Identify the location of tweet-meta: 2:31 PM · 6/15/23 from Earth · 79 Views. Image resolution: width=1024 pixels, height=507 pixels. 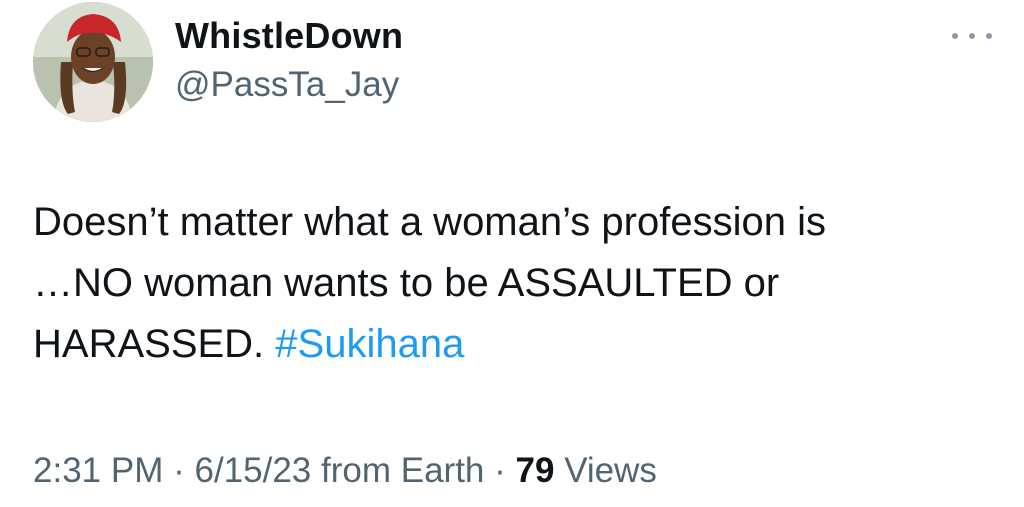
(345, 471).